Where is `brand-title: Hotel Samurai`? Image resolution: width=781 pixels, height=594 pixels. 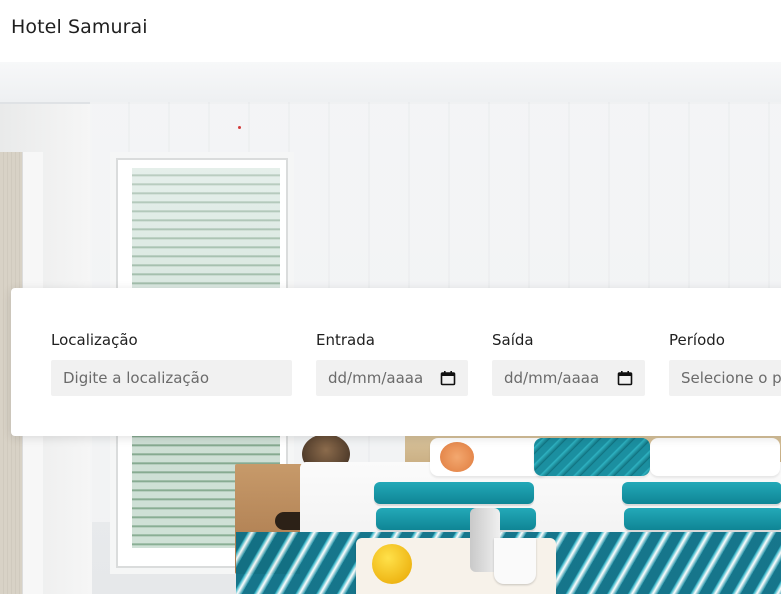 brand-title: Hotel Samurai is located at coordinates (79, 27).